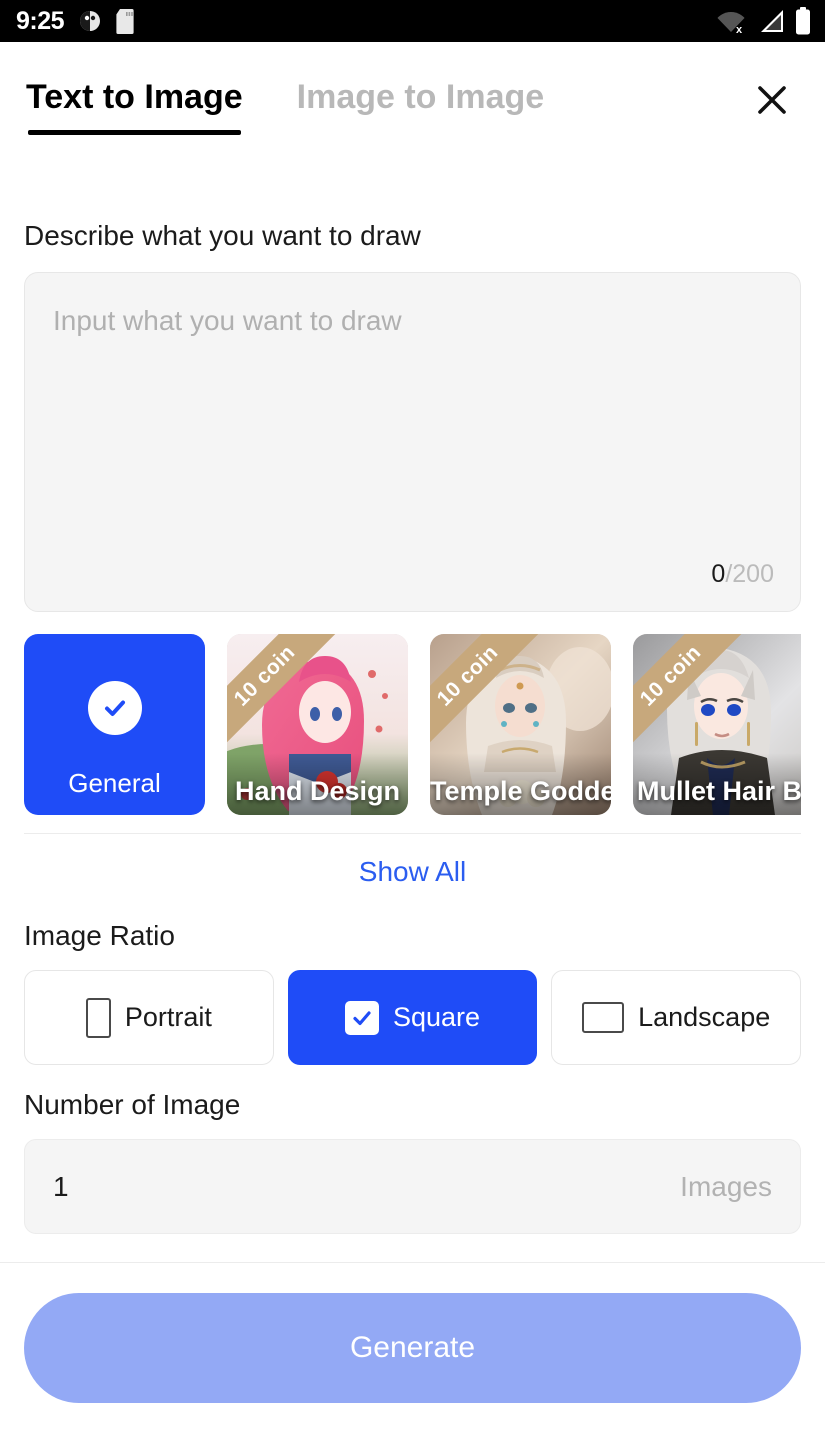  I want to click on checkbox-checked-icon, so click(361, 1017).